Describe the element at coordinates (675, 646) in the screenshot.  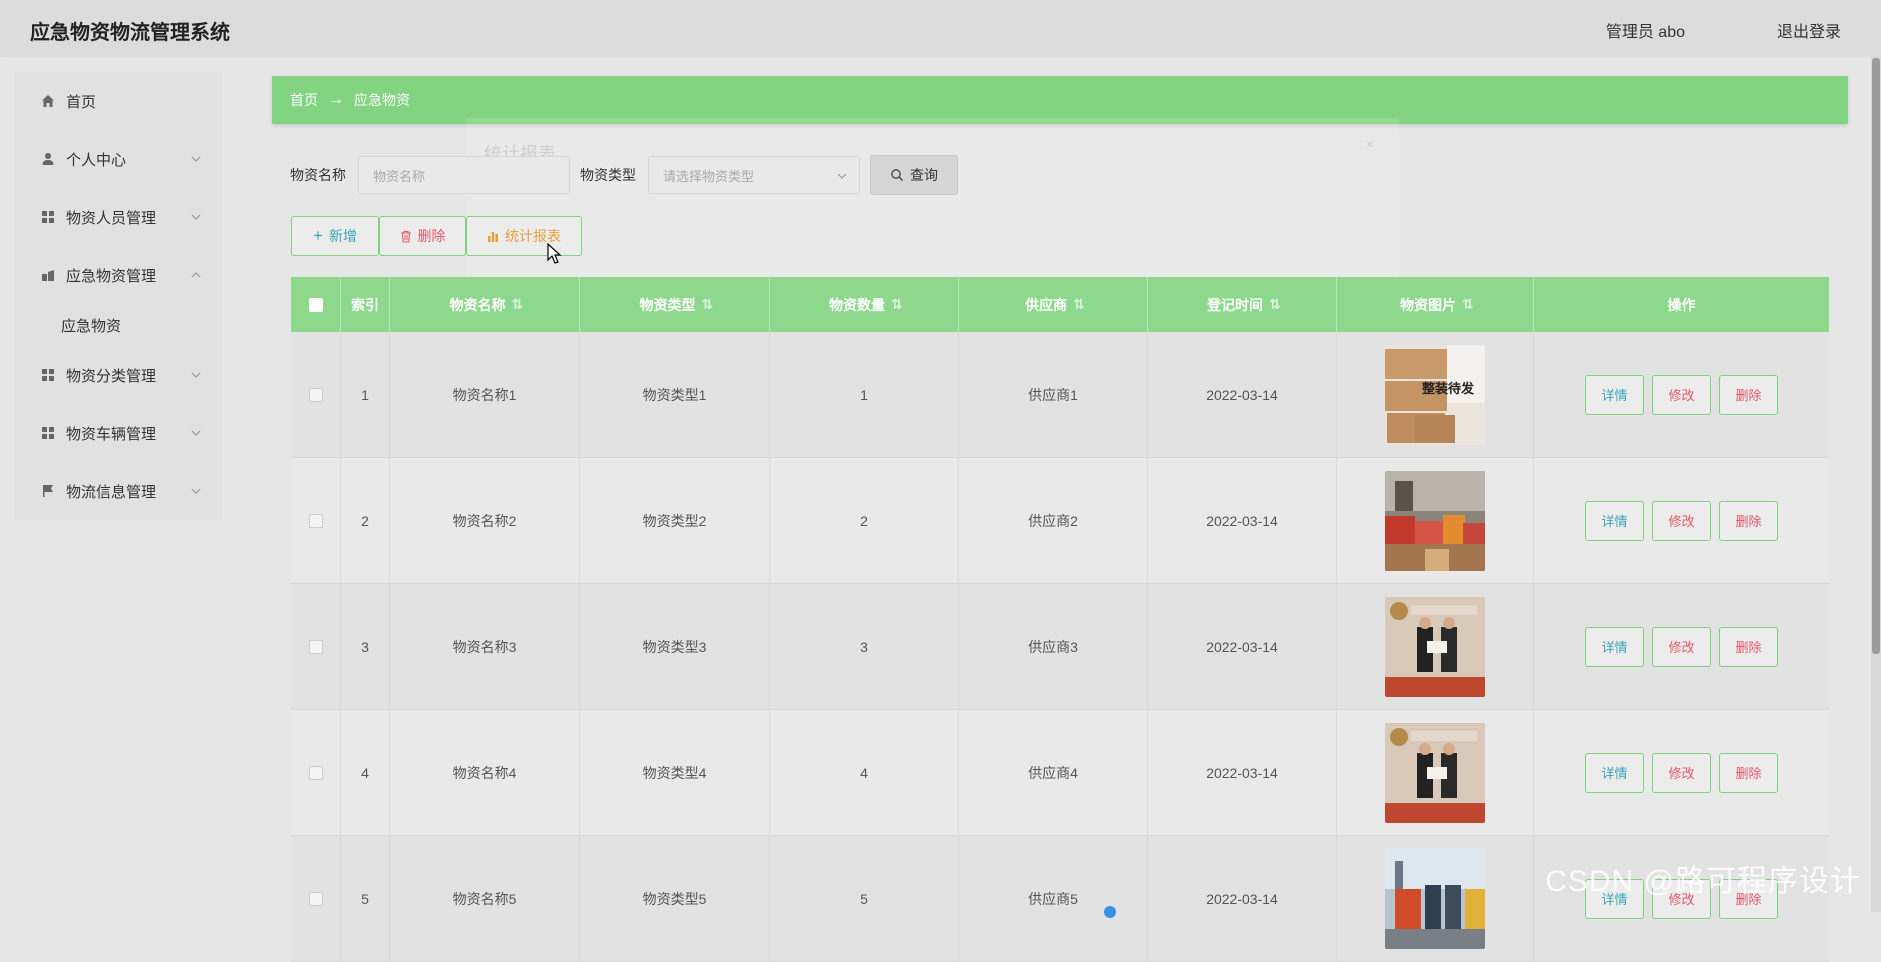
I see `cell-type: 物资类型3` at that location.